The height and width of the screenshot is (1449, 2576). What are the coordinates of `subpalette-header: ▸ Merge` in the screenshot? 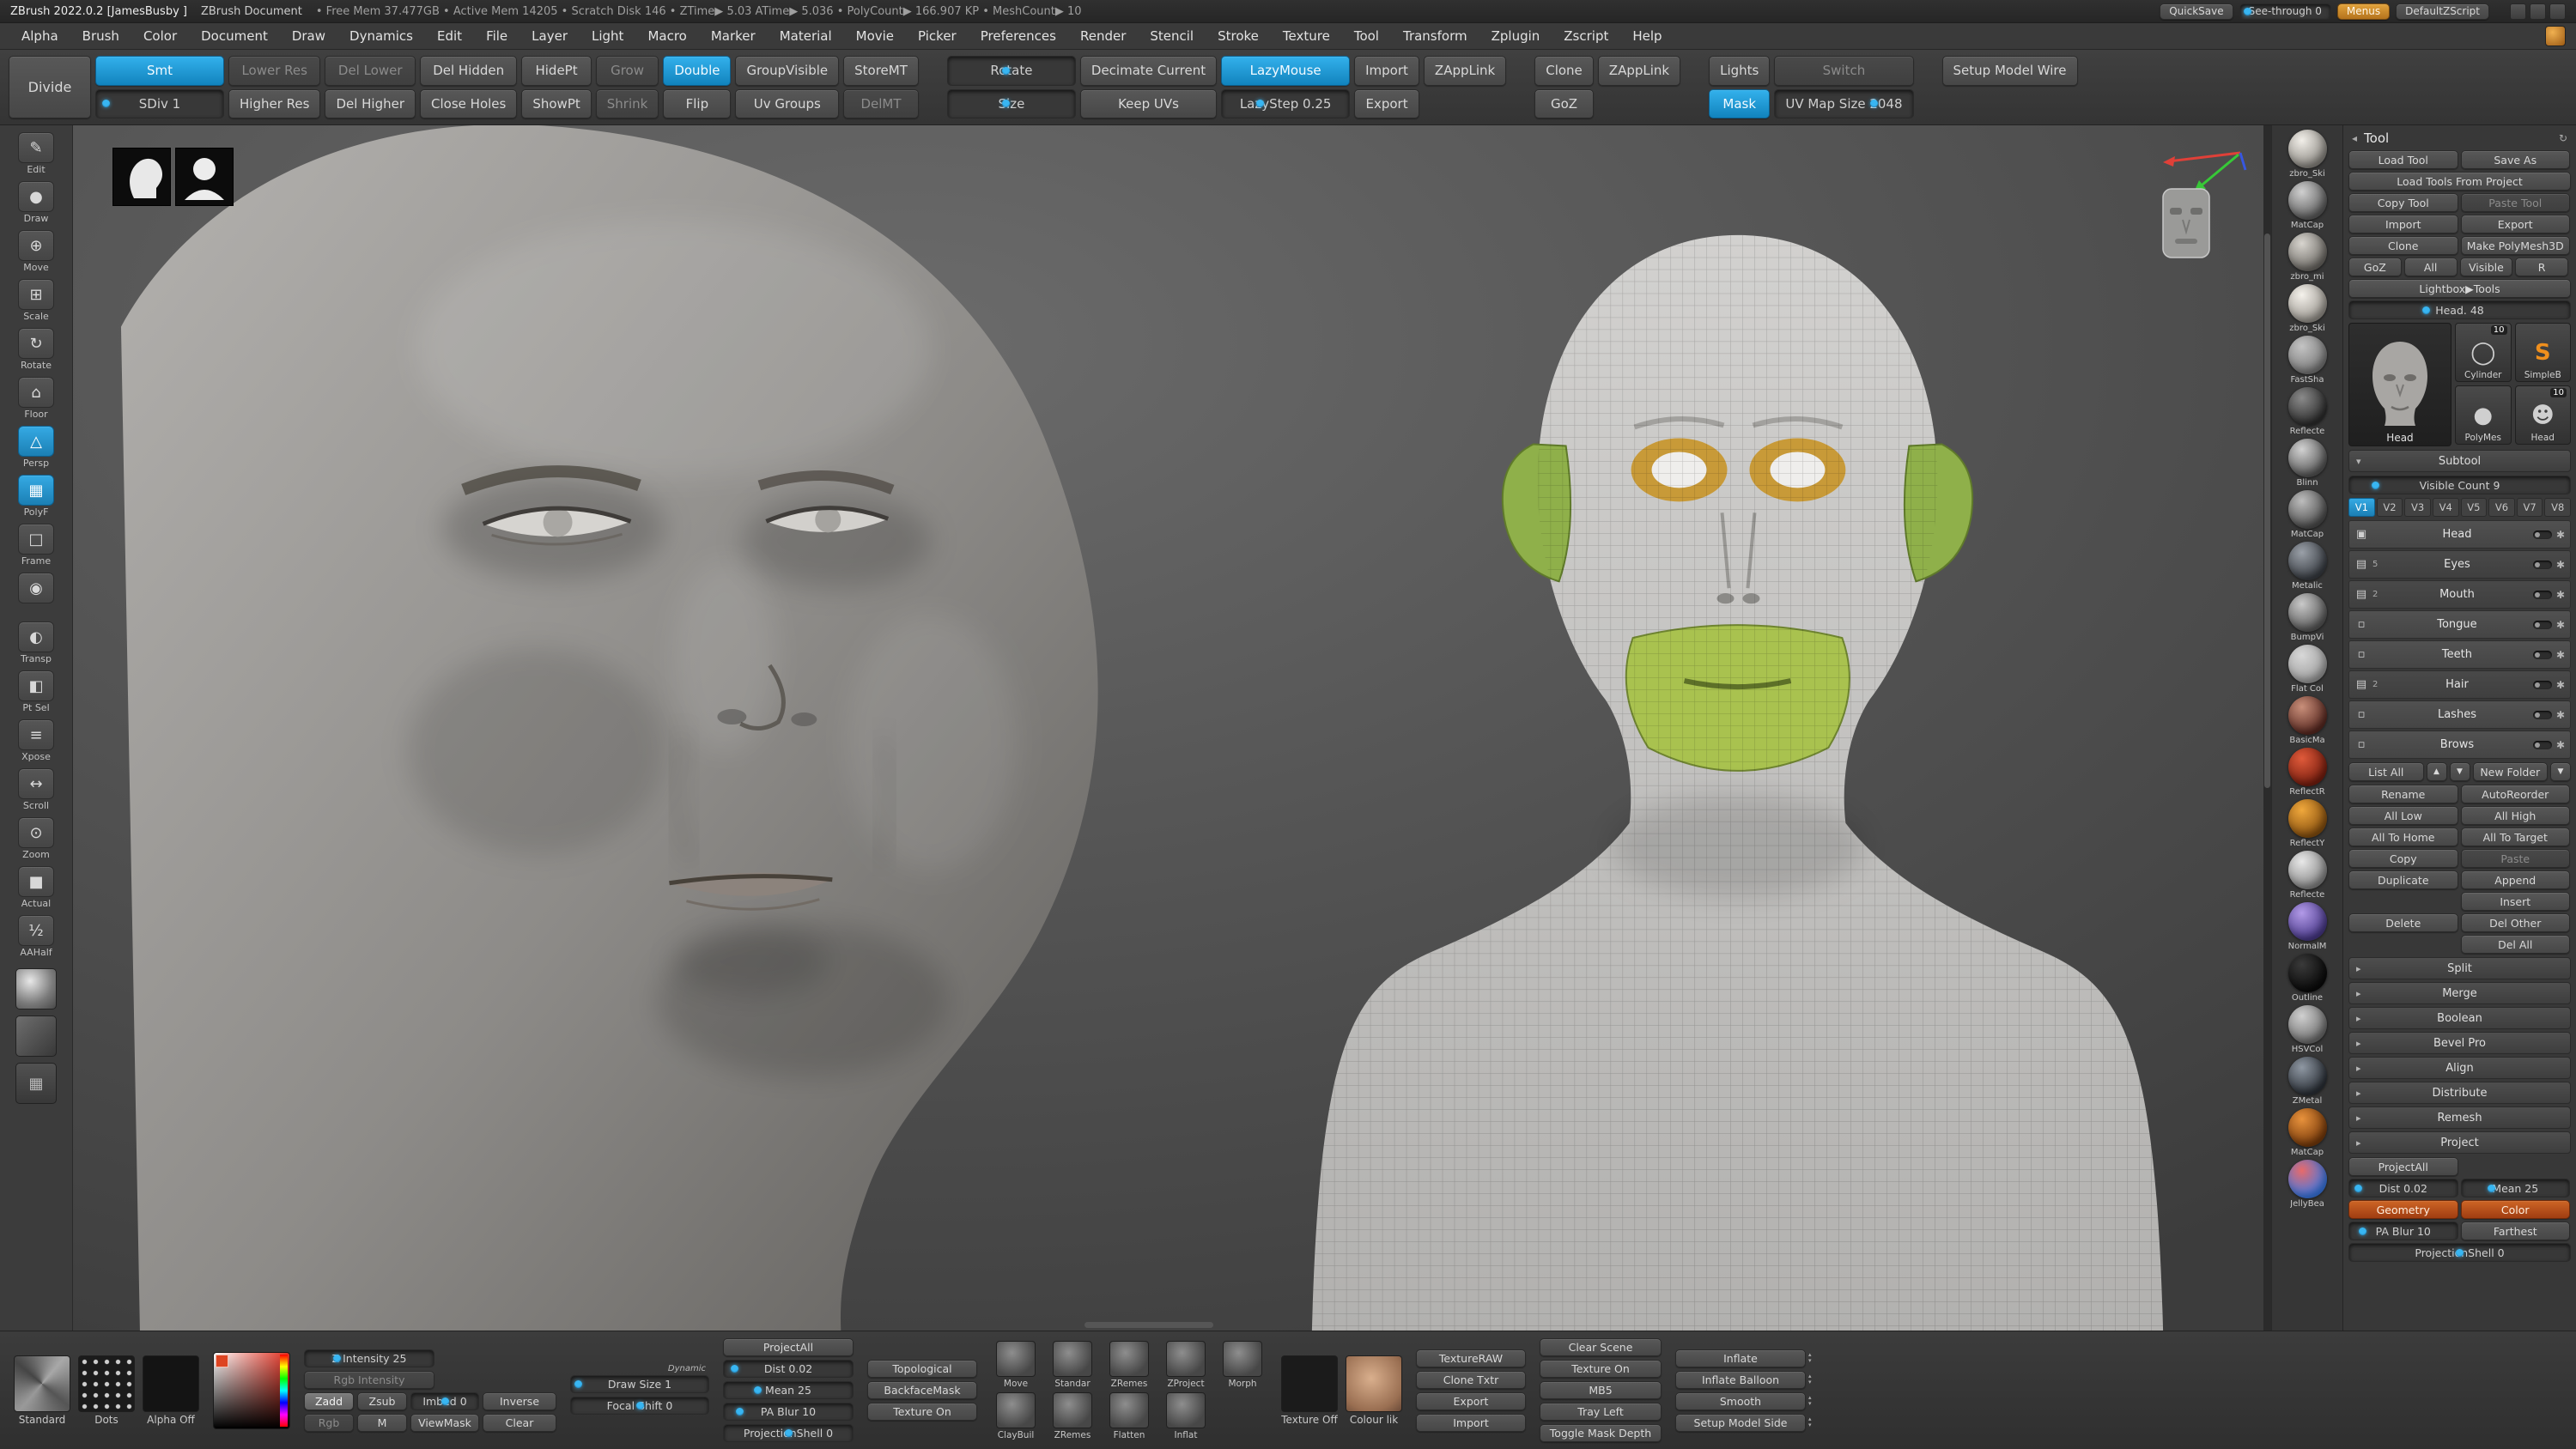 It's located at (2459, 993).